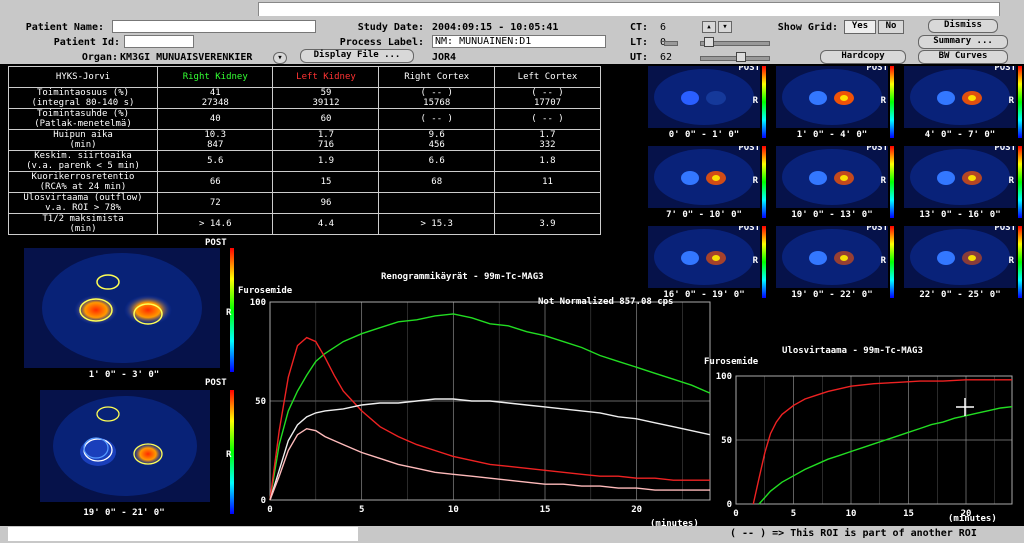 The width and height of the screenshot is (1024, 543). Describe the element at coordinates (229, 313) in the screenshot. I see `roi-image-early-r: R` at that location.